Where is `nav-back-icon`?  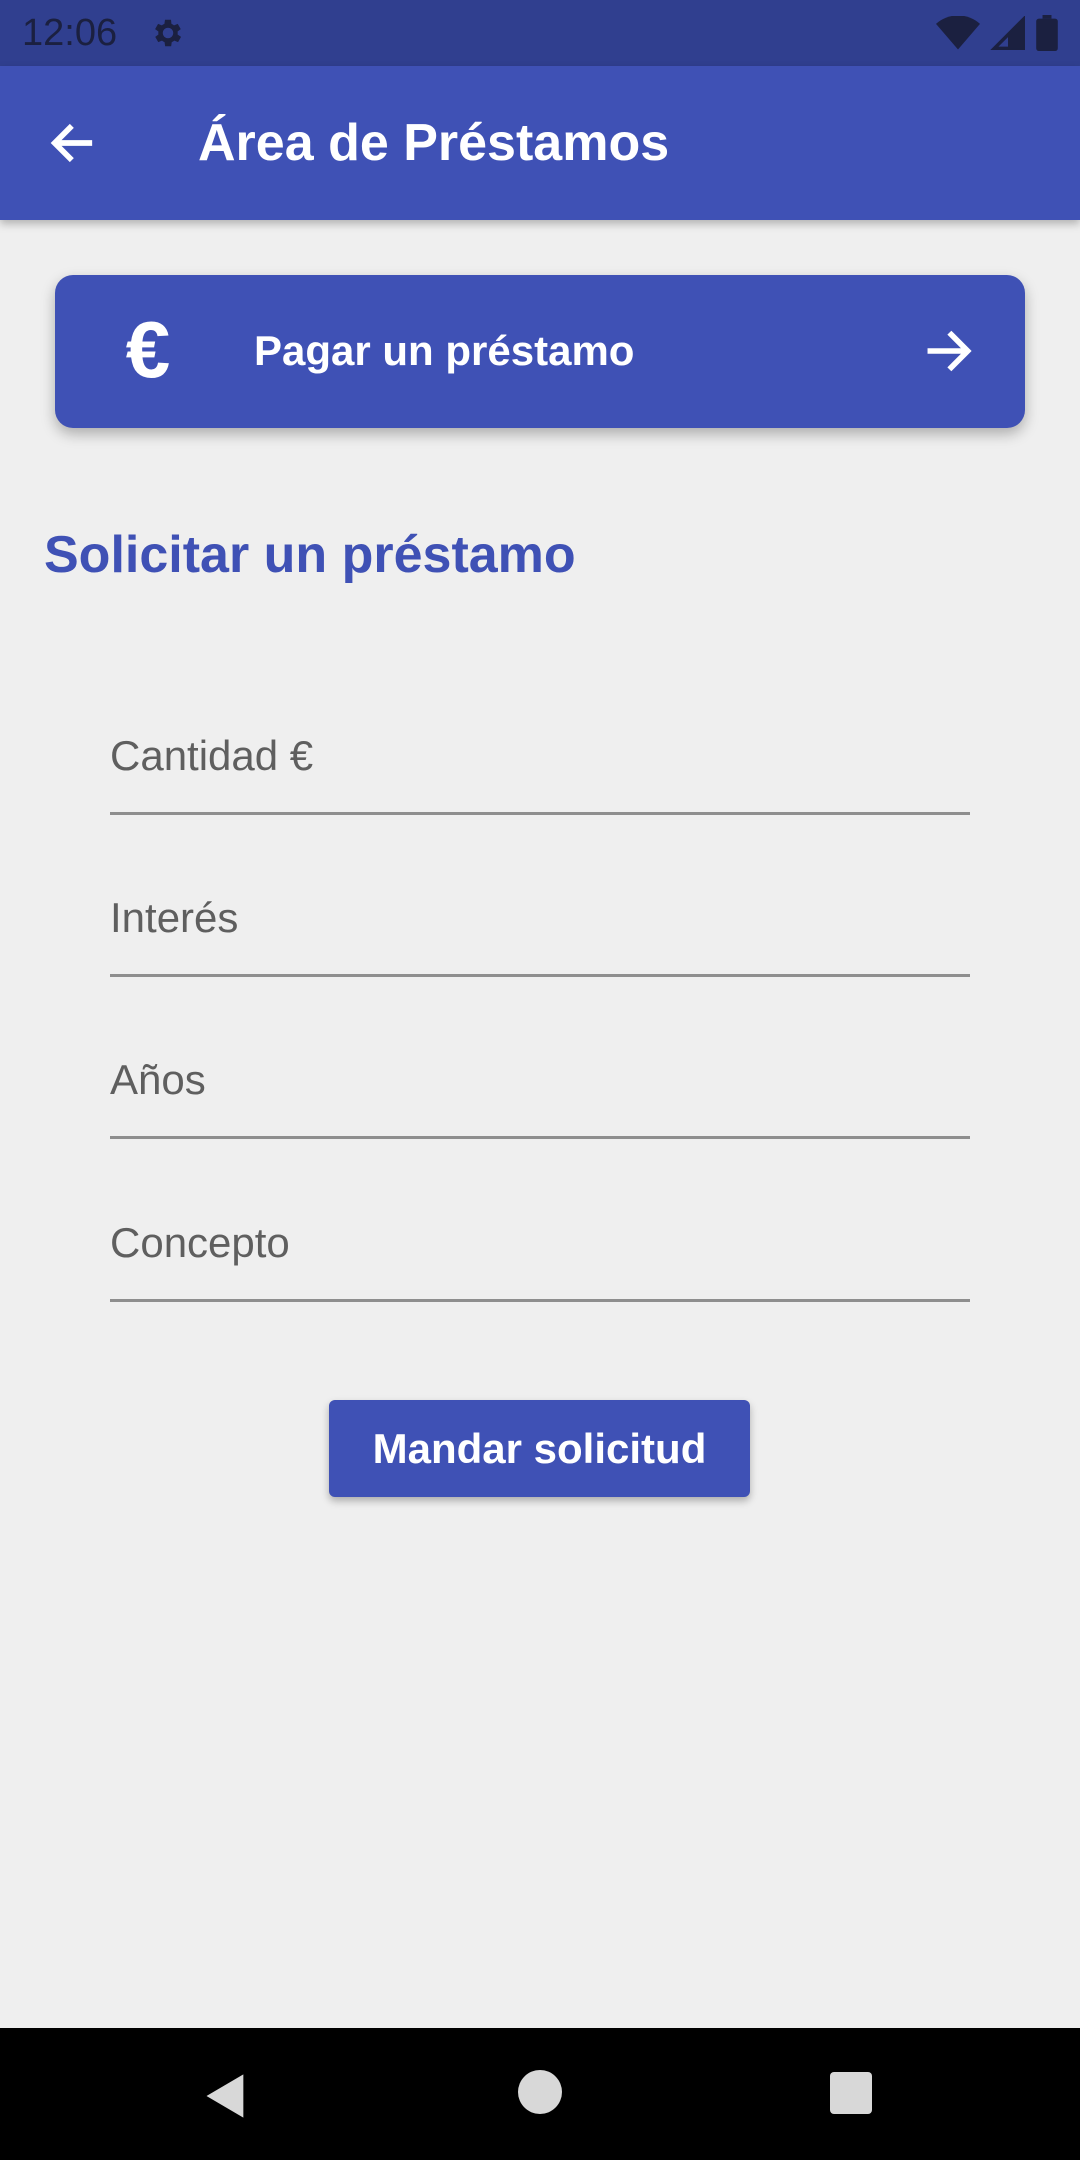 nav-back-icon is located at coordinates (226, 2096).